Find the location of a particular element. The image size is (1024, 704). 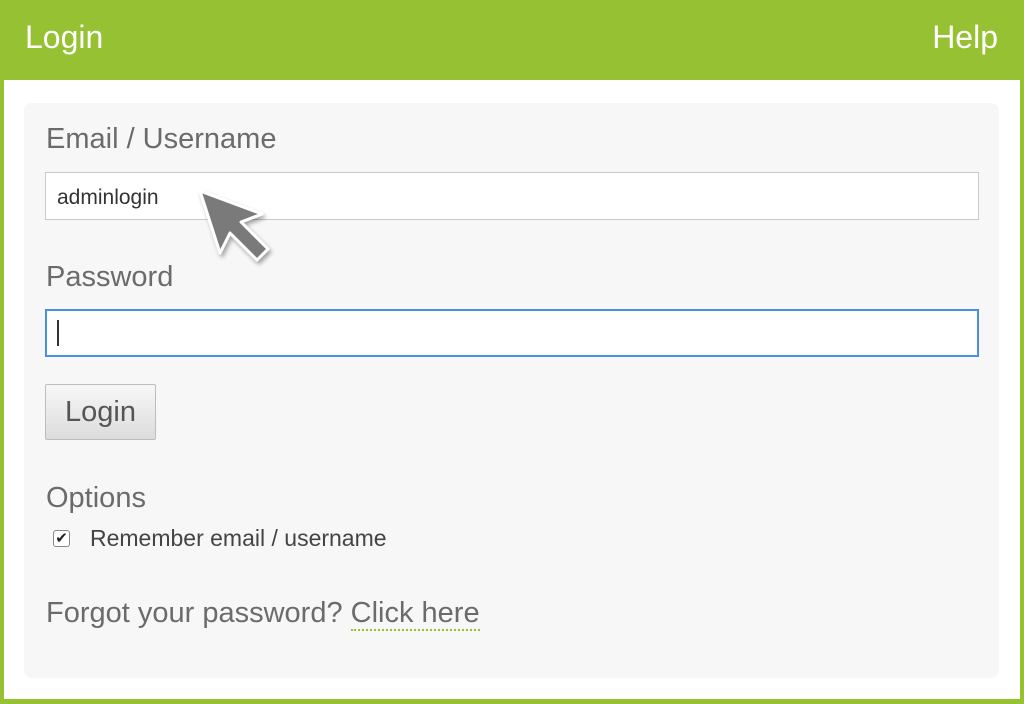

password-field is located at coordinates (512, 333).